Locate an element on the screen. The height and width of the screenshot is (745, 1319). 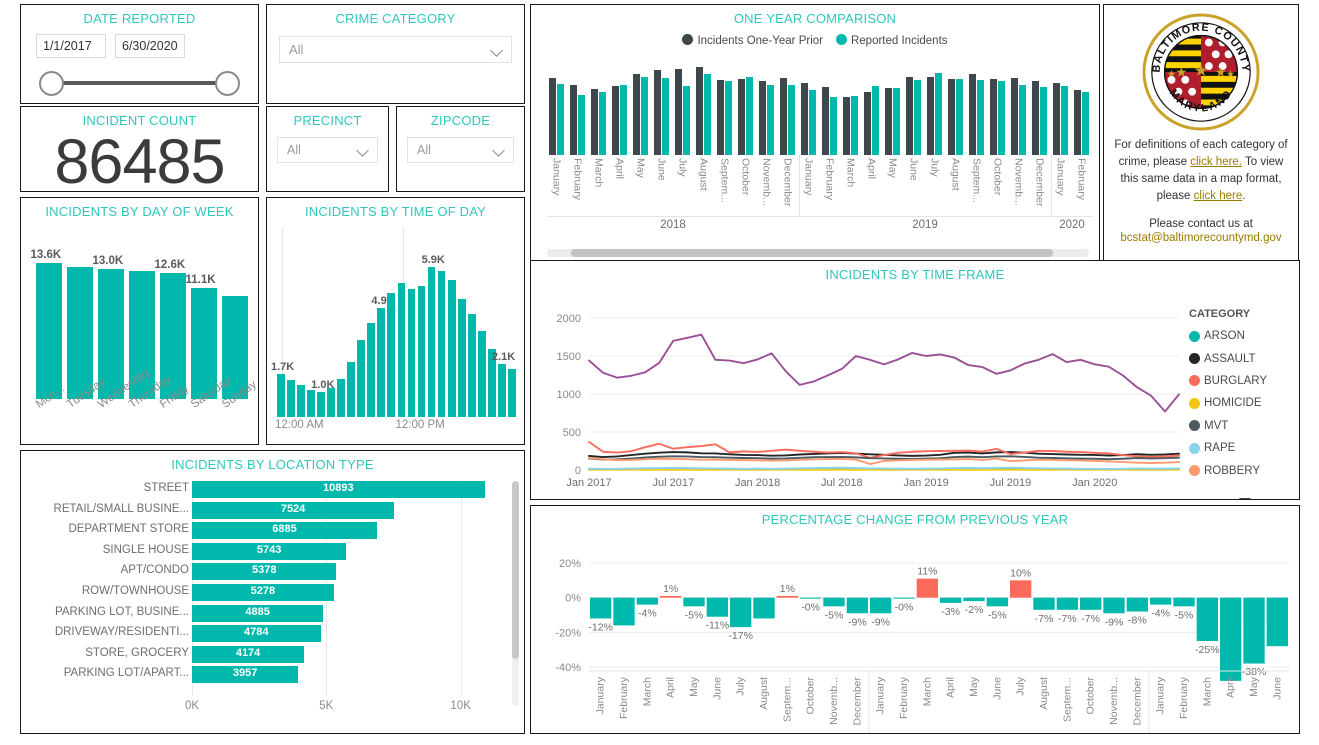
legend-item-rape: RAPE is located at coordinates (1241, 448).